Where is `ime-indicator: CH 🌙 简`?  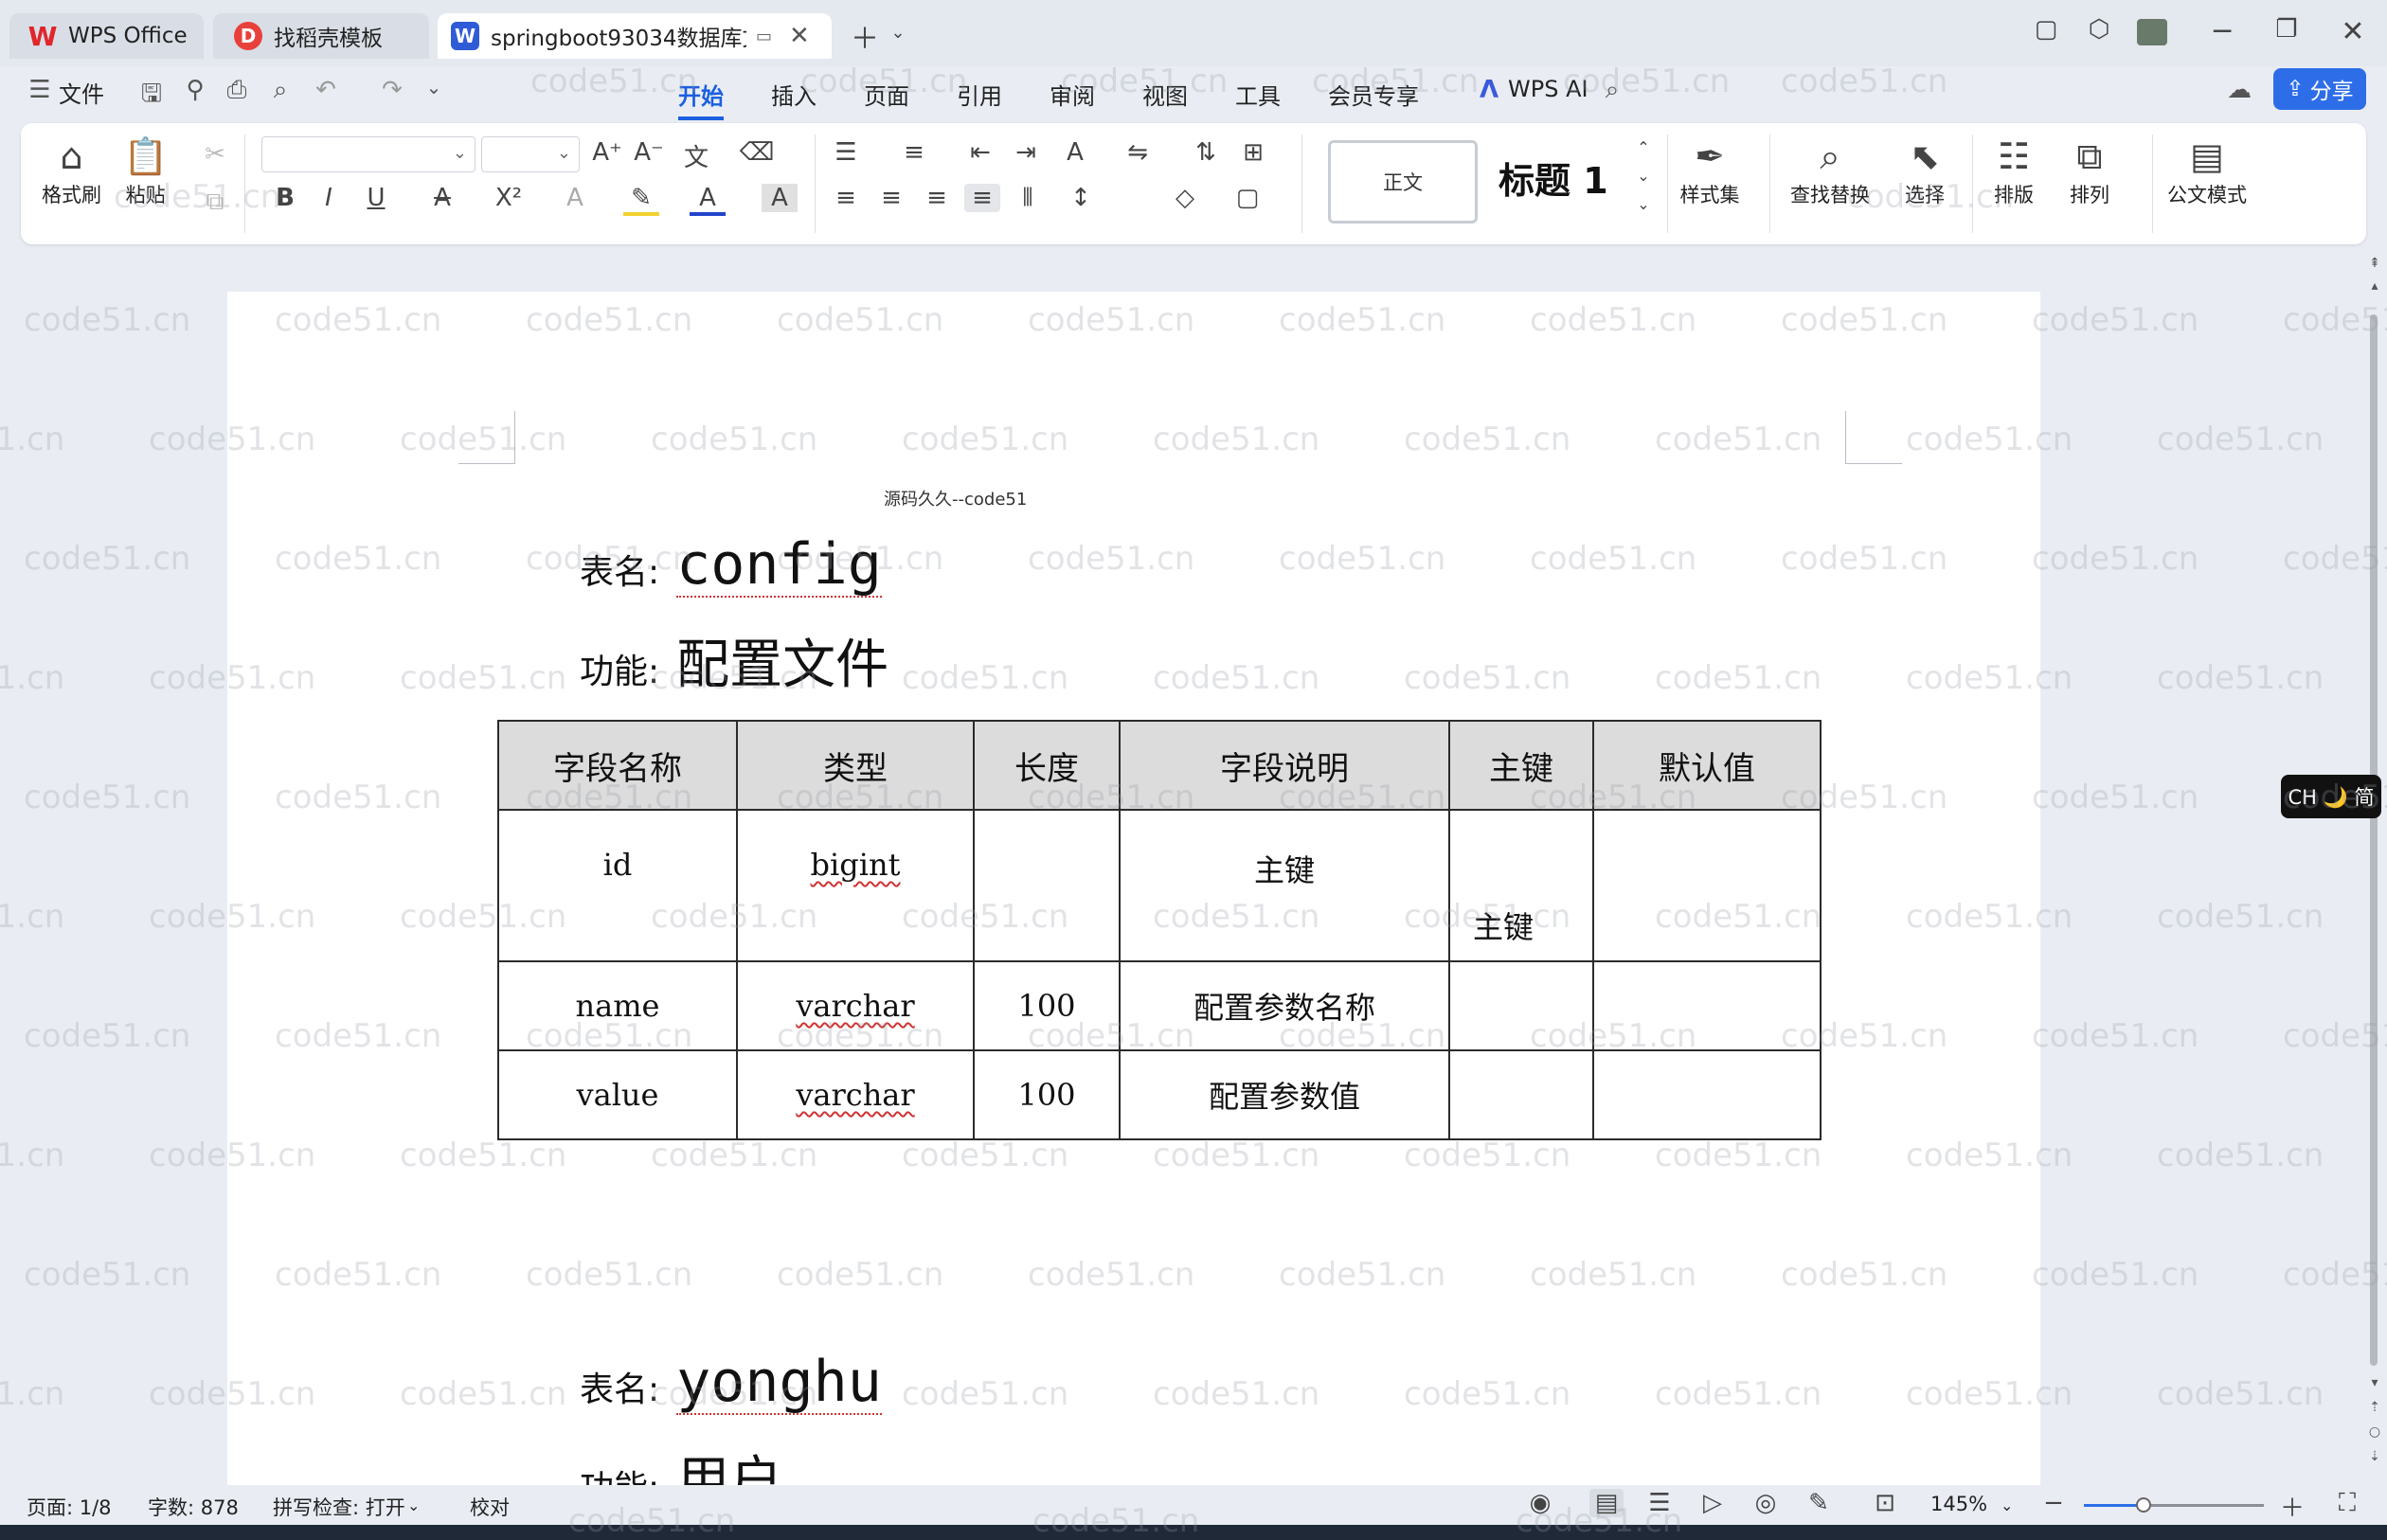 ime-indicator: CH 🌙 简 is located at coordinates (2331, 796).